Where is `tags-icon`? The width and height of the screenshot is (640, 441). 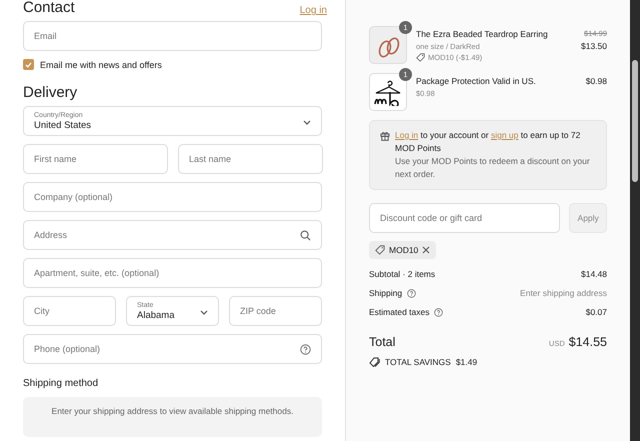
tags-icon is located at coordinates (374, 362).